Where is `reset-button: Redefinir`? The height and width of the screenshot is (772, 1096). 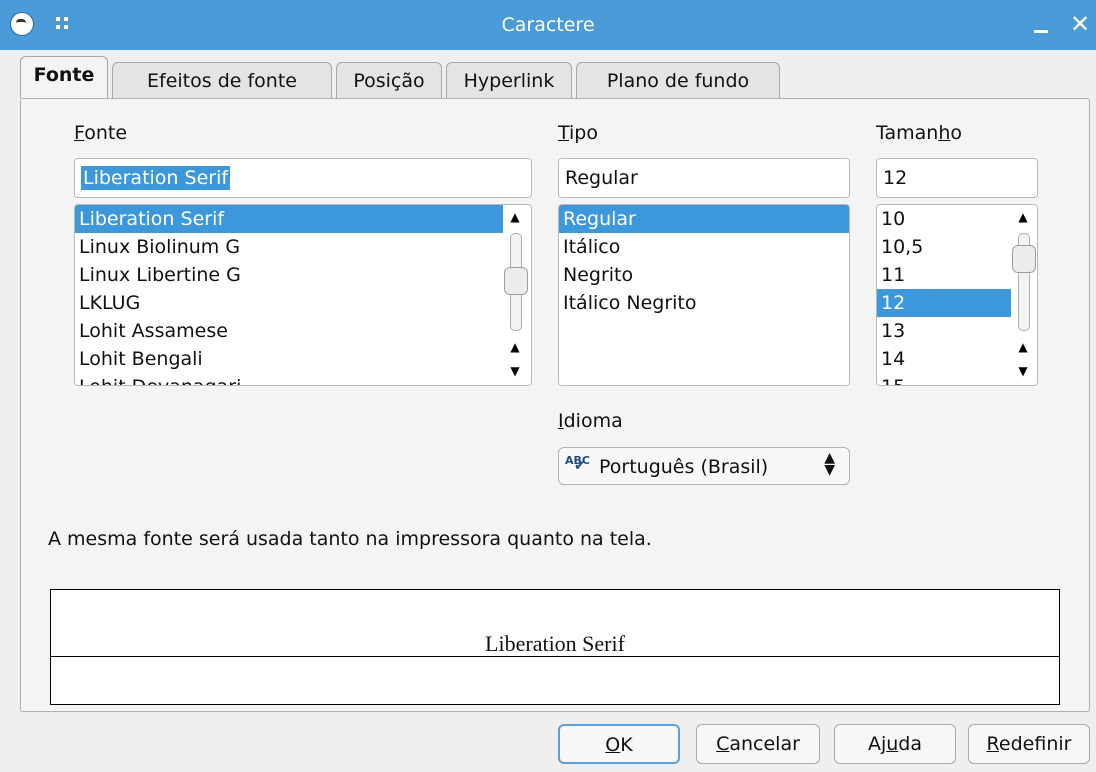
reset-button: Redefinir is located at coordinates (1029, 744).